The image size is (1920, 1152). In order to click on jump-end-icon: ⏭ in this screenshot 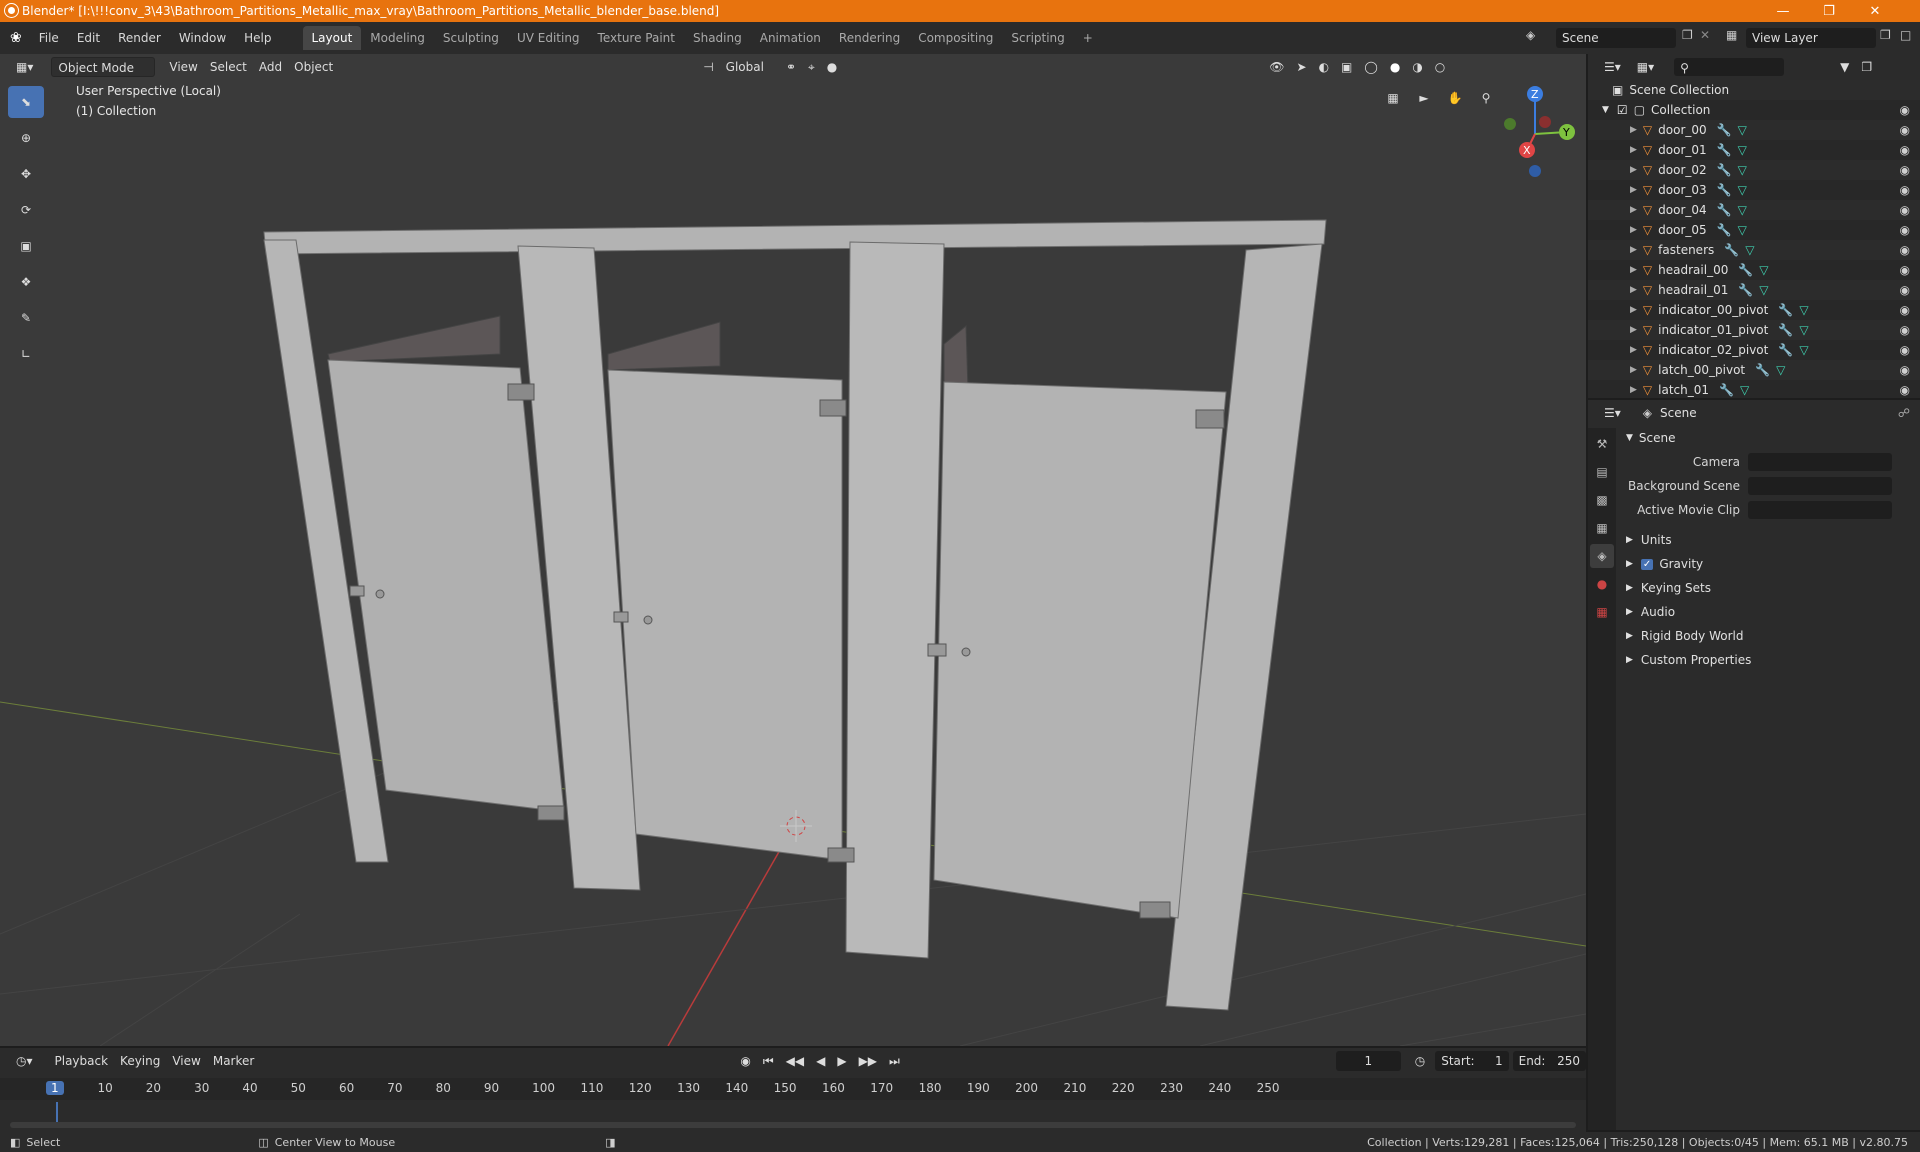, I will do `click(894, 1061)`.